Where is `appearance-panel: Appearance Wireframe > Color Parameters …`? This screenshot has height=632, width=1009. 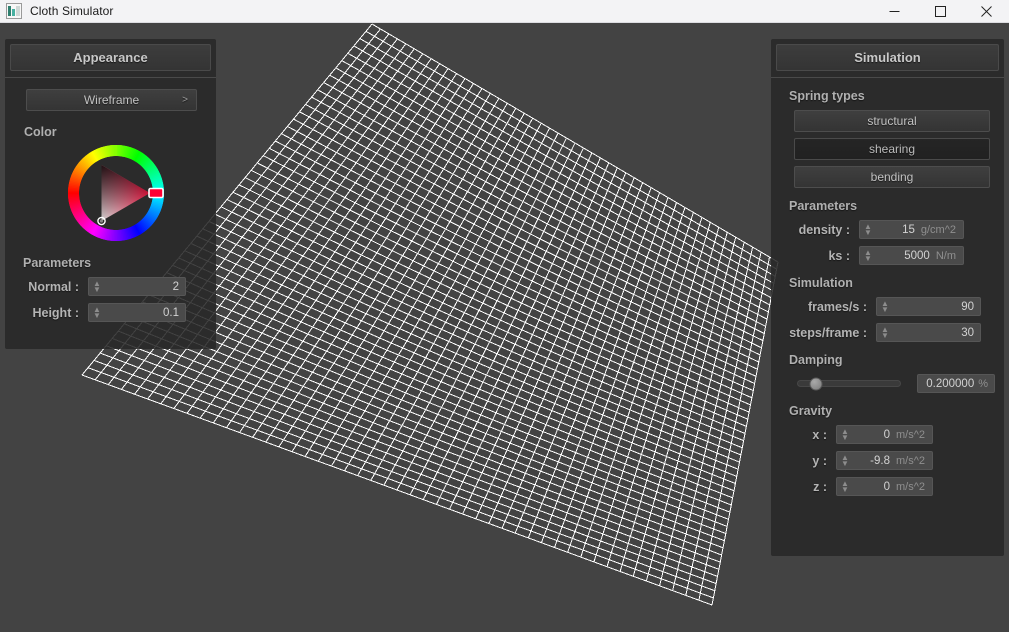
appearance-panel: Appearance Wireframe > Color Parameters … is located at coordinates (110, 194).